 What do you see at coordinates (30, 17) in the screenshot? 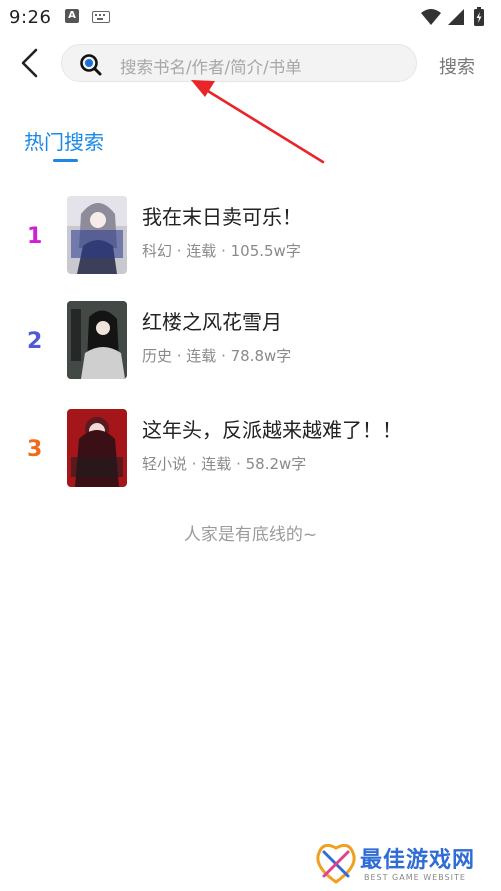
I see `status-time: 9:26` at bounding box center [30, 17].